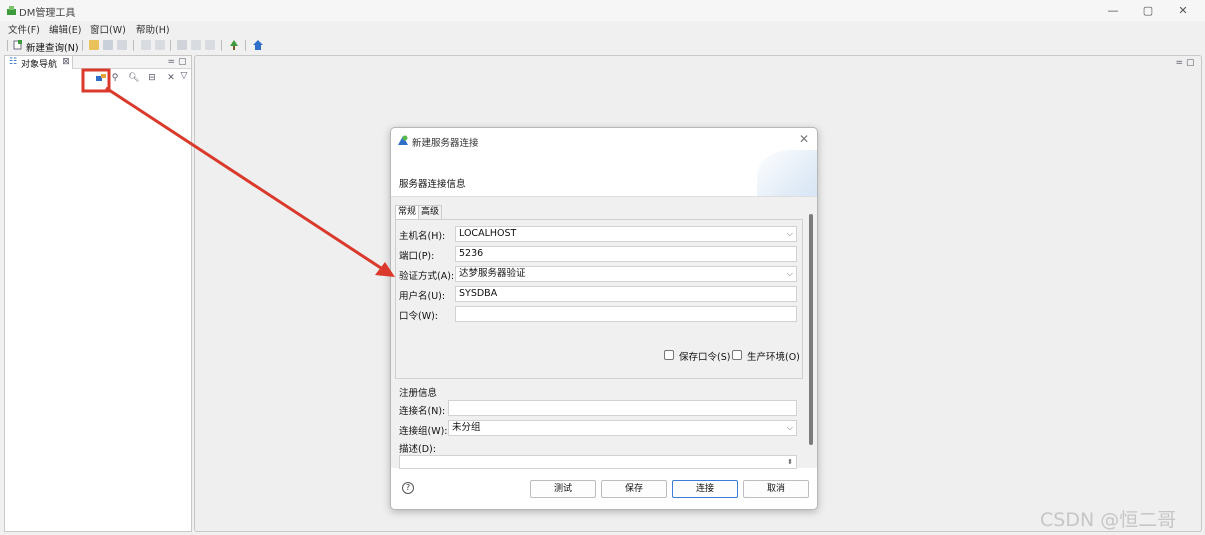 Image resolution: width=1205 pixels, height=535 pixels. I want to click on test-button: 测试, so click(563, 489).